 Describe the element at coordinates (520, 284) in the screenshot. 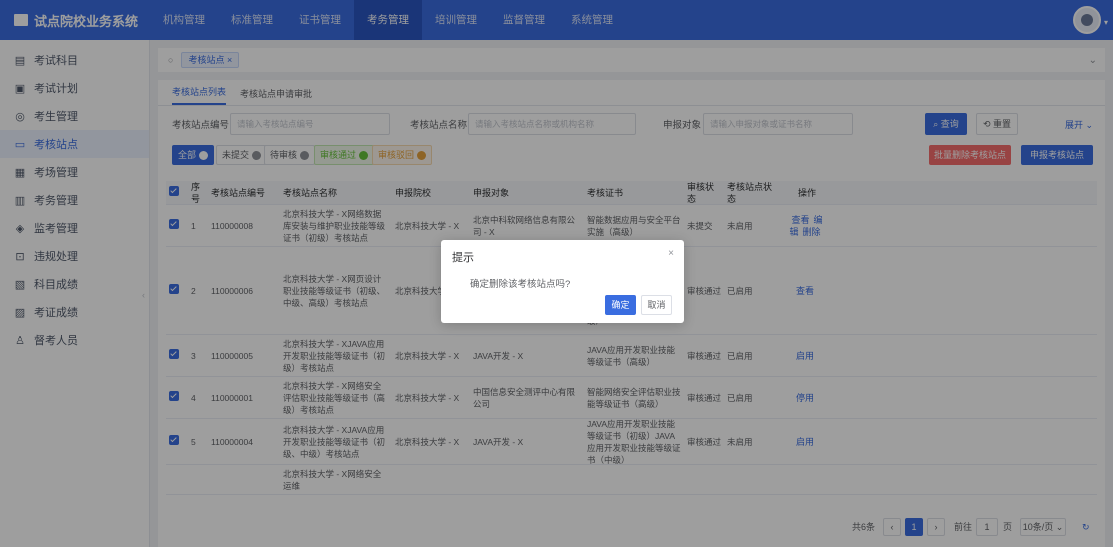

I see `dialog-message: 确定删除该考核站点吗?` at that location.